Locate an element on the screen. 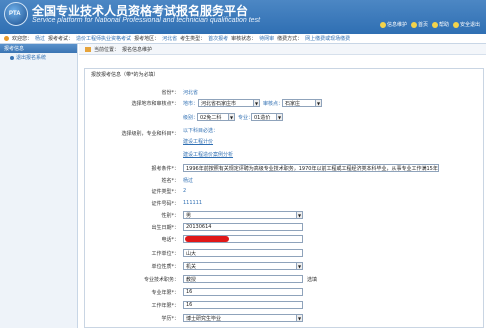 This screenshot has height=328, width=486. gender-select: 男 ▼ is located at coordinates (243, 215).